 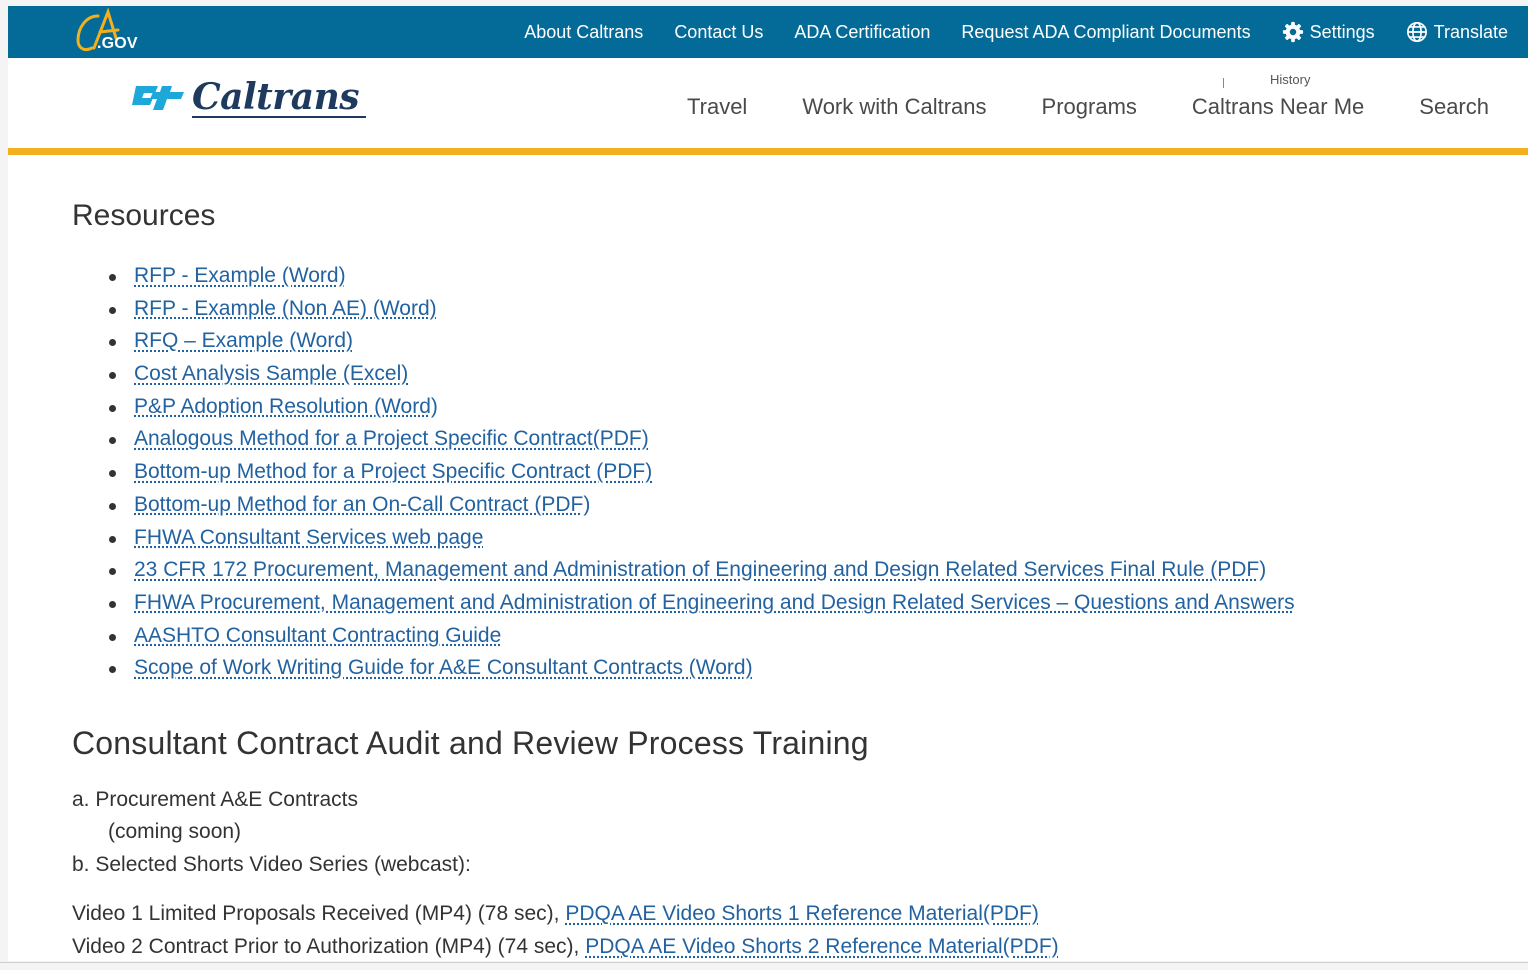 I want to click on list-item: RFQ – Example (Word), so click(x=700, y=341).